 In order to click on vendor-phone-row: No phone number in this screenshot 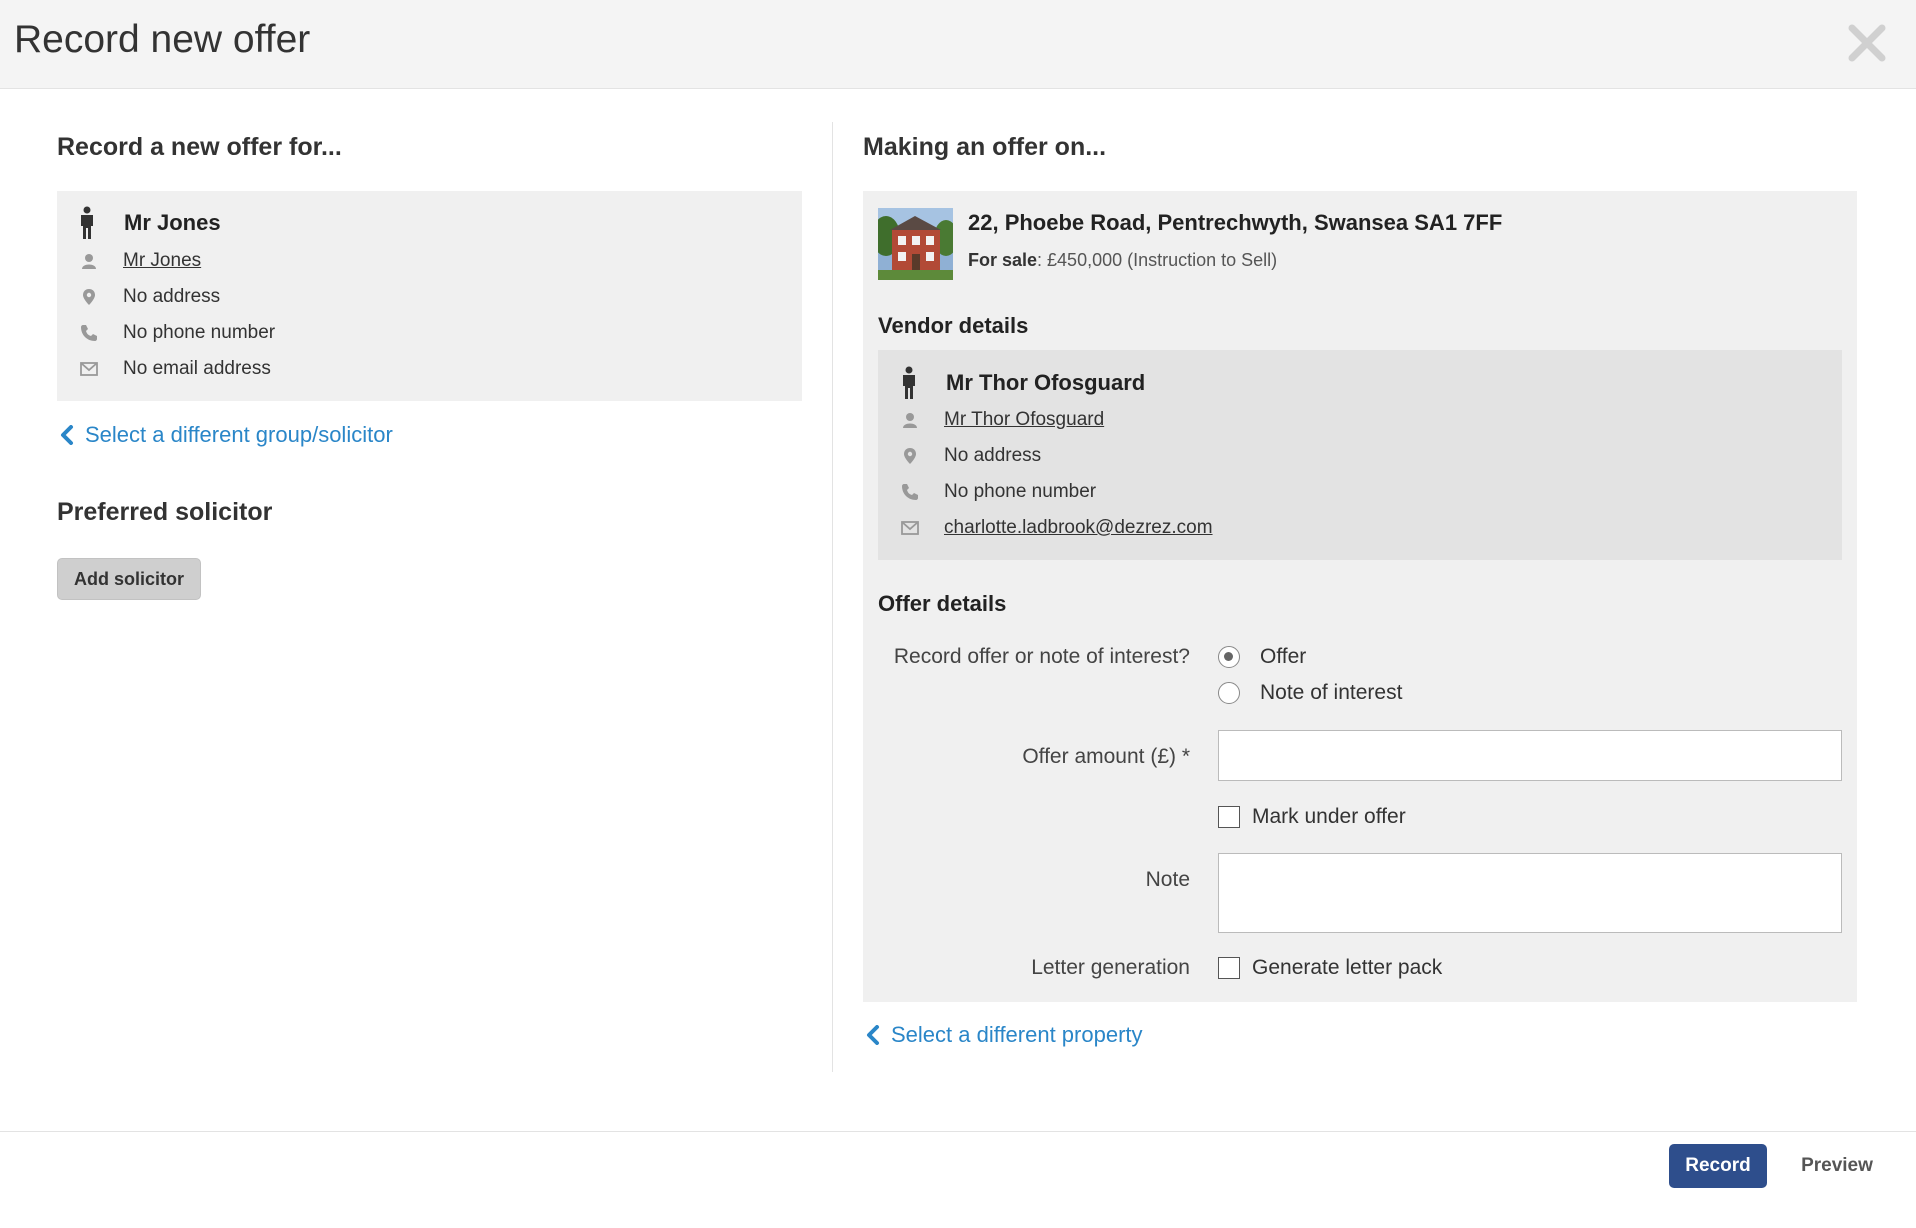, I will do `click(998, 492)`.